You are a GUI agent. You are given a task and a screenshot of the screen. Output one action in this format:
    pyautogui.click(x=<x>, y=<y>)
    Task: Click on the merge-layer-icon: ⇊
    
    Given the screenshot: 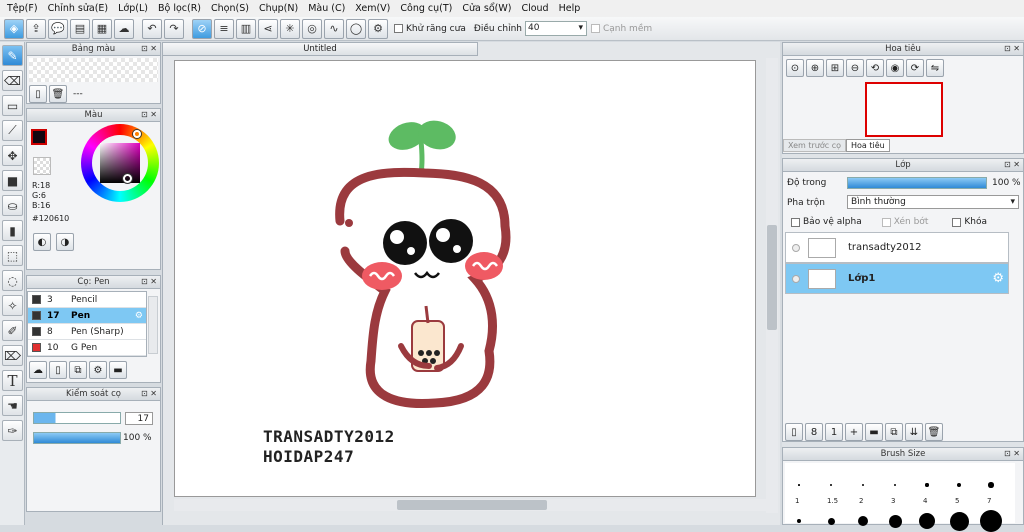 What is the action you would take?
    pyautogui.click(x=914, y=432)
    